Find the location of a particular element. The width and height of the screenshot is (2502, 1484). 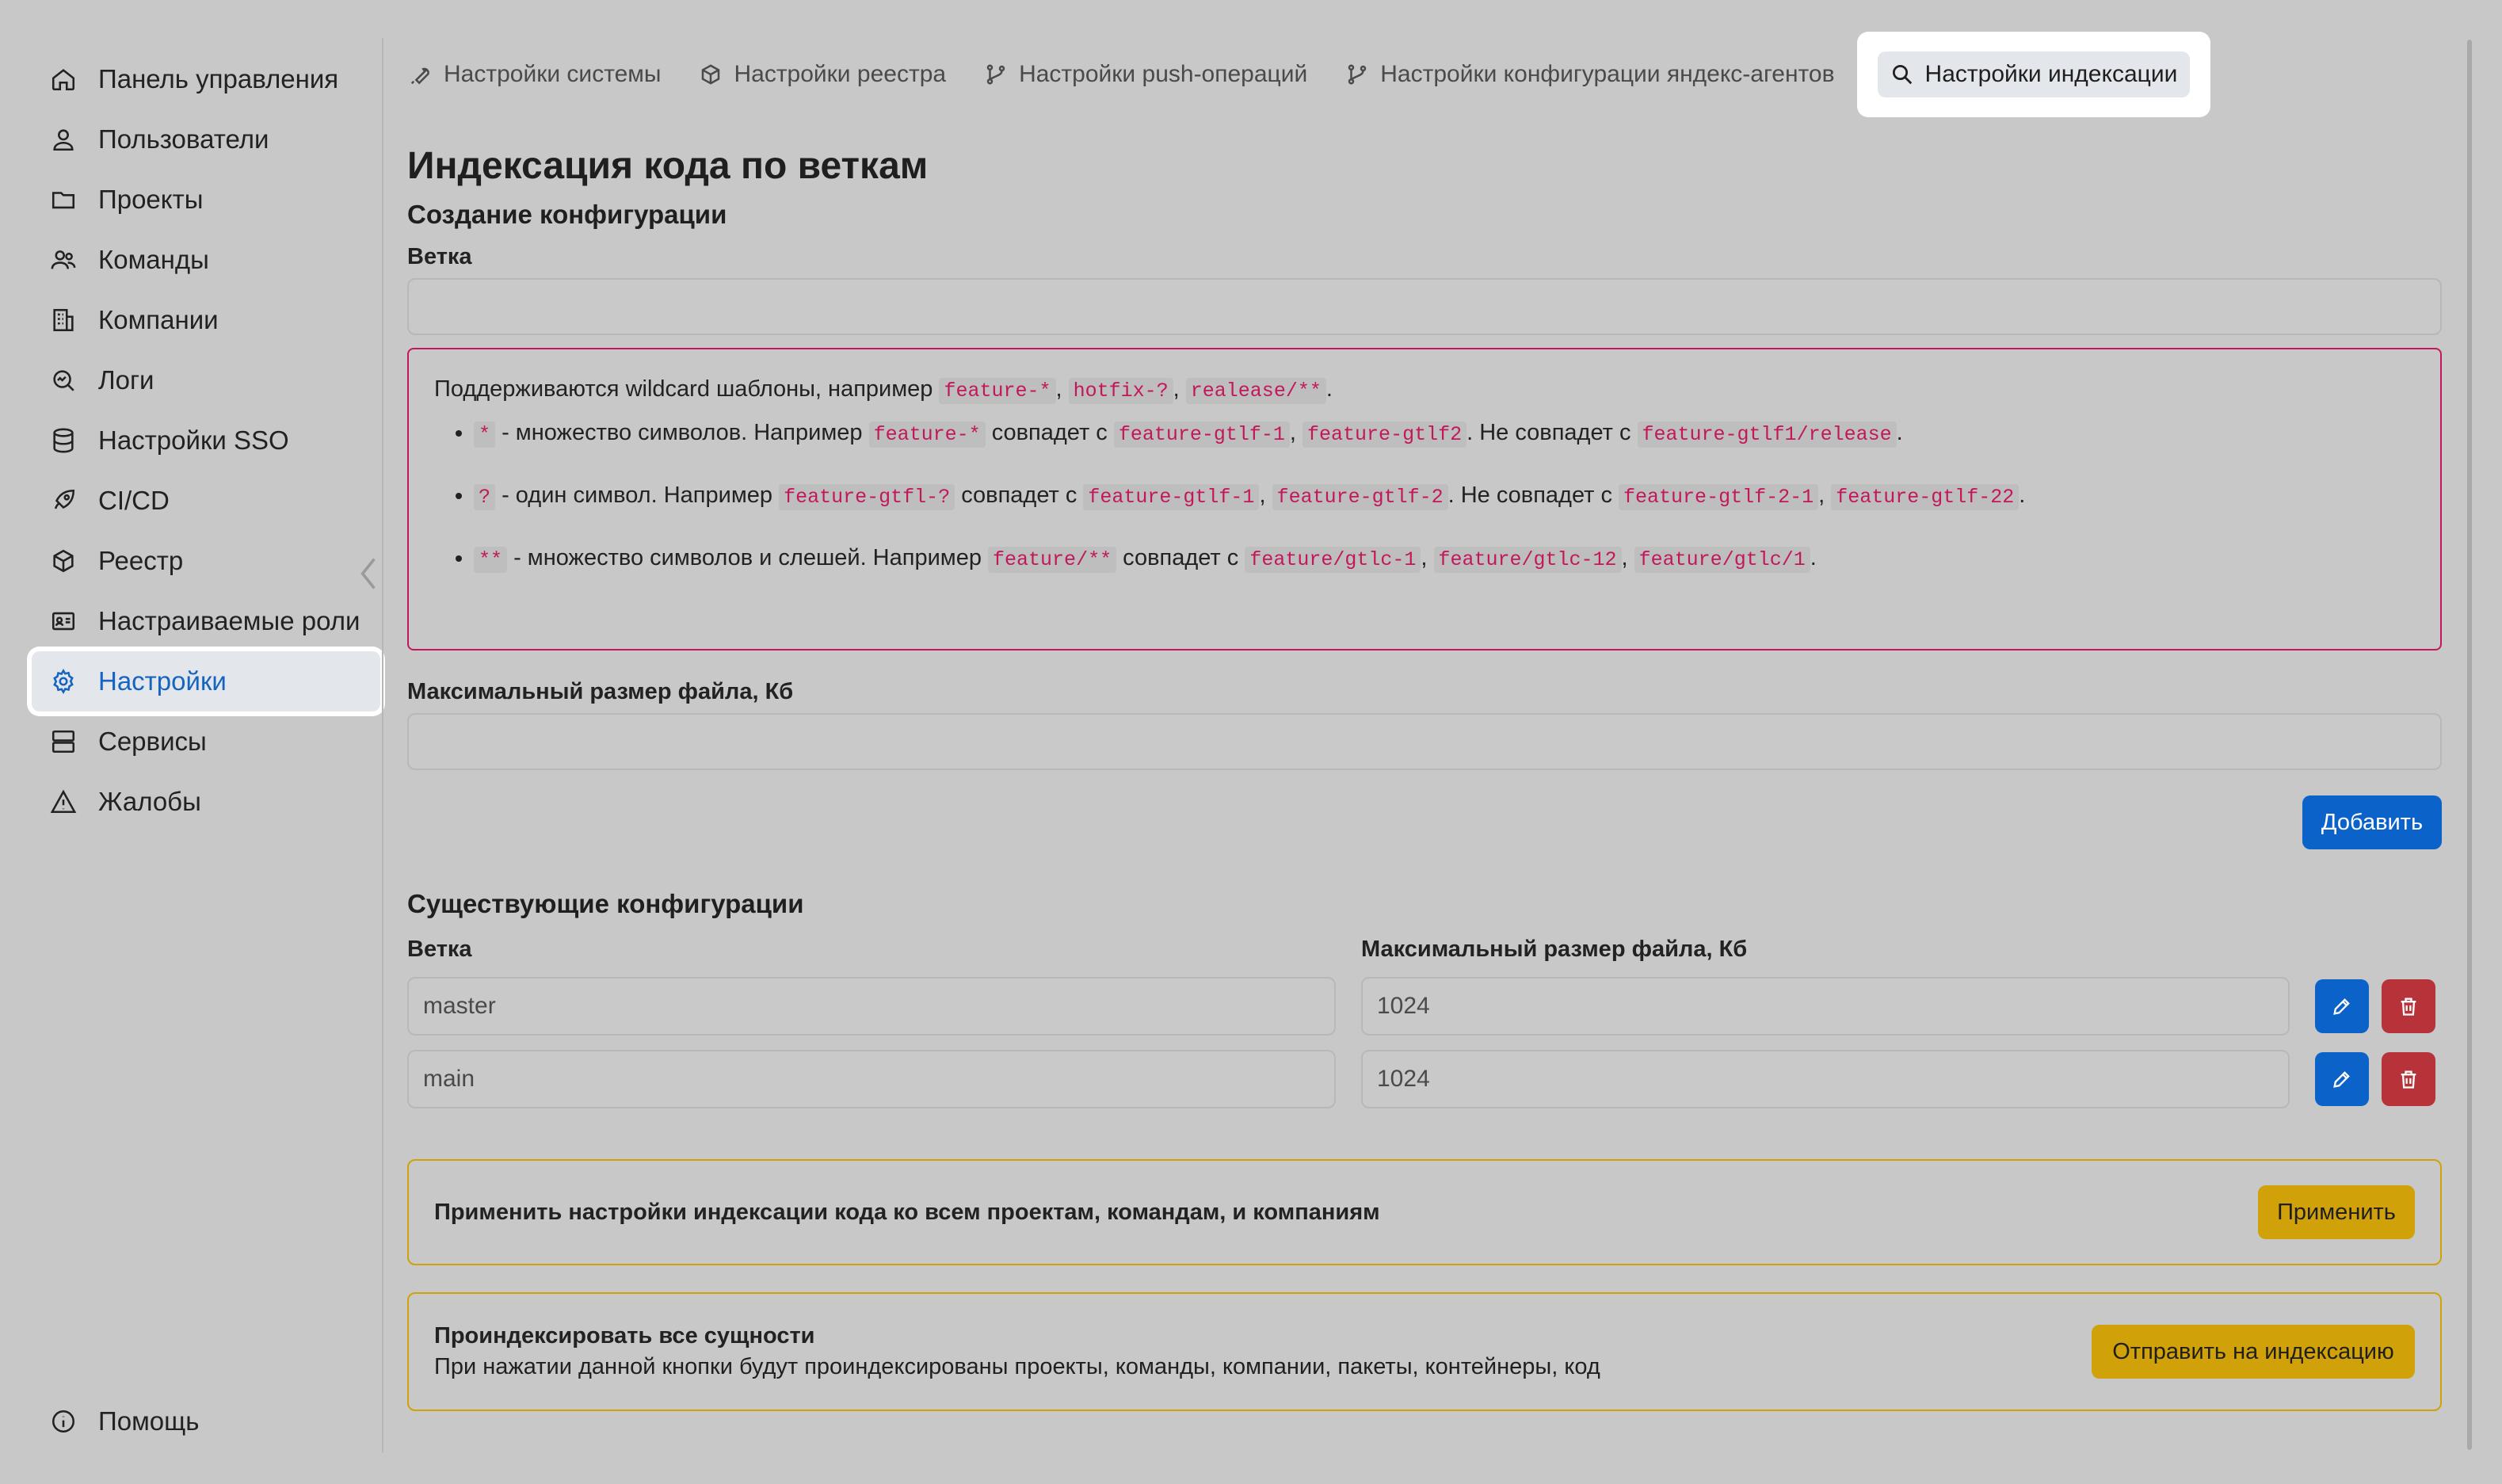

sidebar-item-companies: Компании is located at coordinates (206, 320).